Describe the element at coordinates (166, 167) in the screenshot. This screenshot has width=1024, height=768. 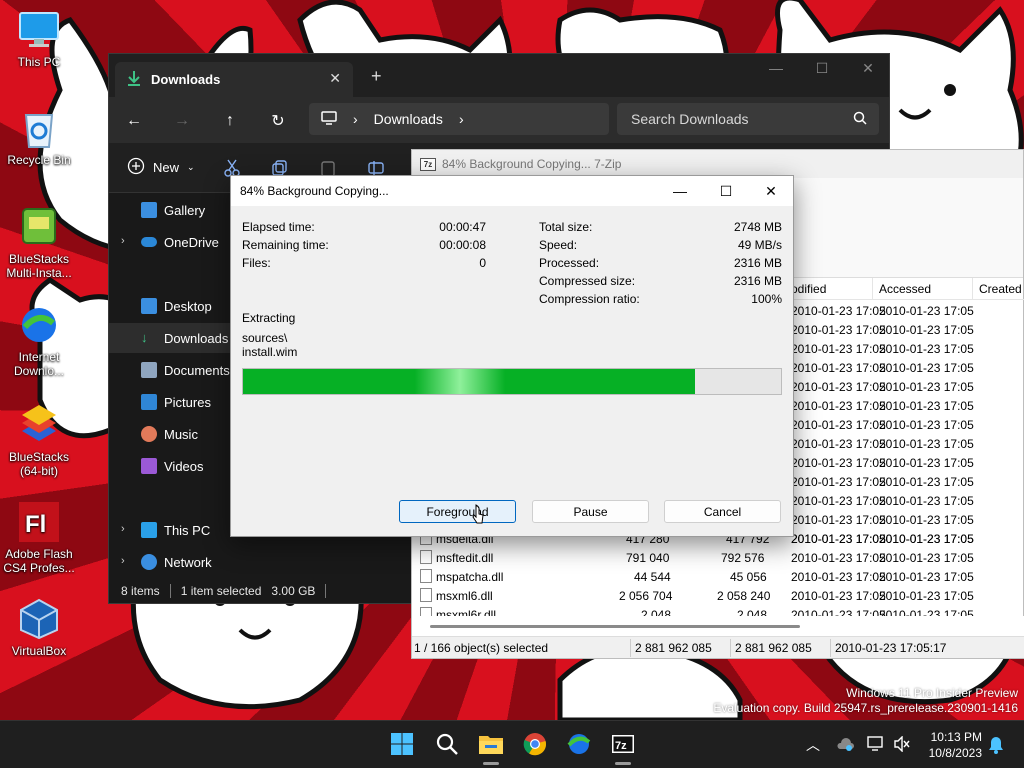
I see `new-button-label: New` at that location.